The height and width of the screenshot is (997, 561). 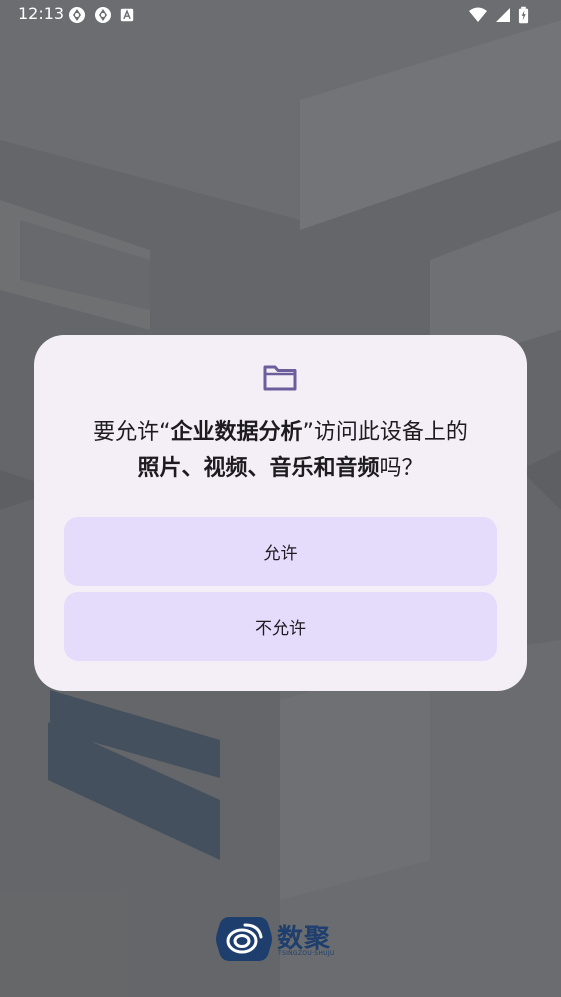 What do you see at coordinates (523, 15) in the screenshot?
I see `battery-charging-icon` at bounding box center [523, 15].